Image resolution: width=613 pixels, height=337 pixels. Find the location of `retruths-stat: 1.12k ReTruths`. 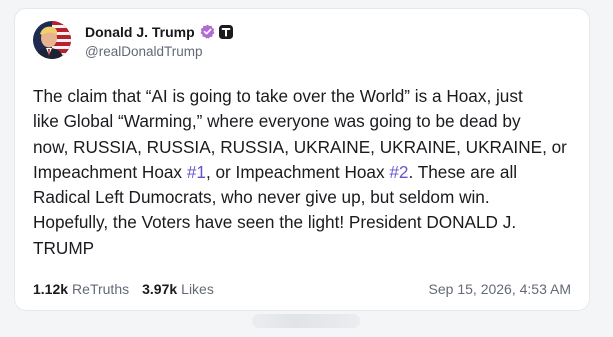

retruths-stat: 1.12k ReTruths is located at coordinates (81, 289).